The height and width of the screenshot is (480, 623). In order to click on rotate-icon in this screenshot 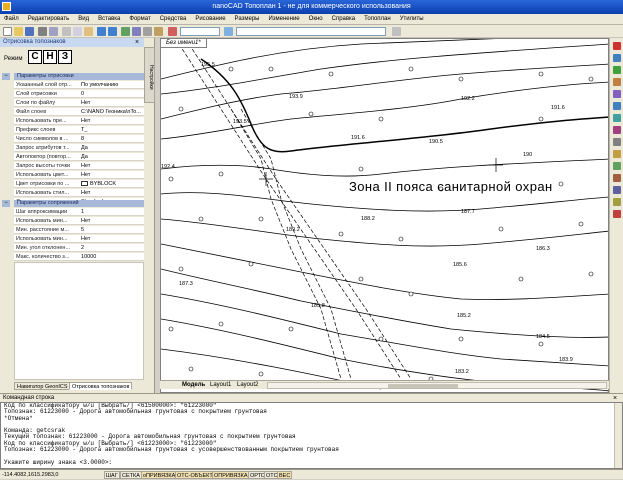, I will do `click(617, 118)`.